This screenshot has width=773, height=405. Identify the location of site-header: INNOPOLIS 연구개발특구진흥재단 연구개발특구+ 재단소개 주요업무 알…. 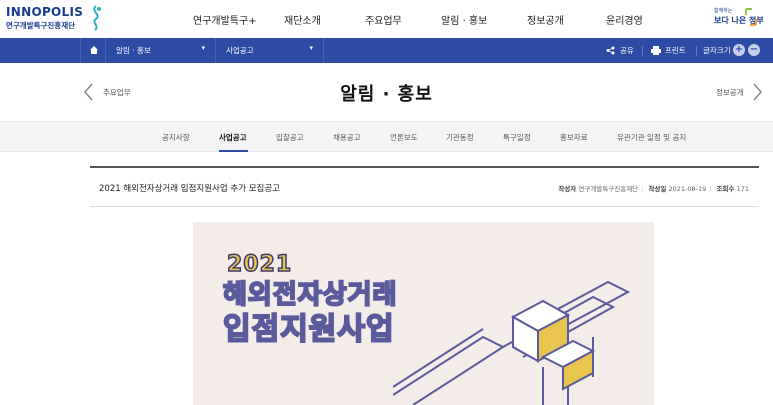
(386, 19).